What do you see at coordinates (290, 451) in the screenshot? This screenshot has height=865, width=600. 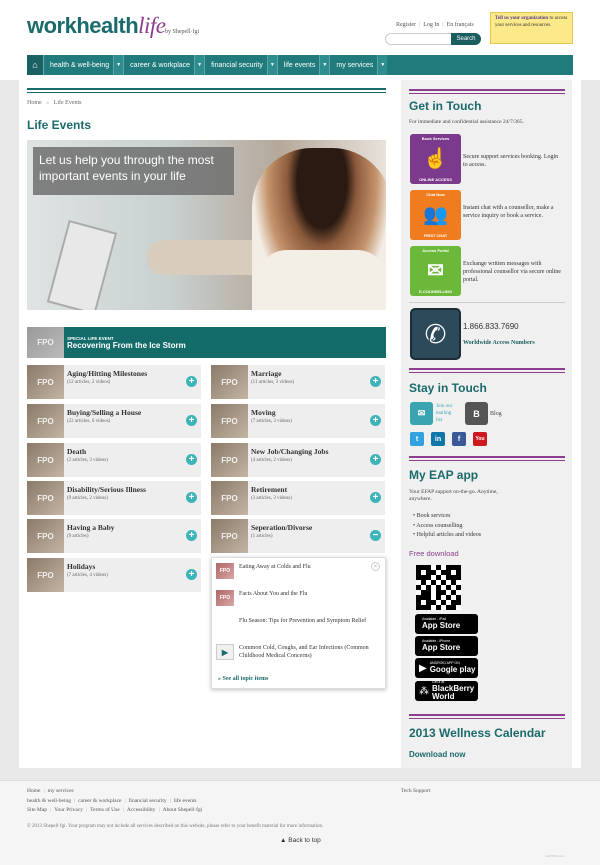 I see `topic-name: New Job/Changing Jobs` at bounding box center [290, 451].